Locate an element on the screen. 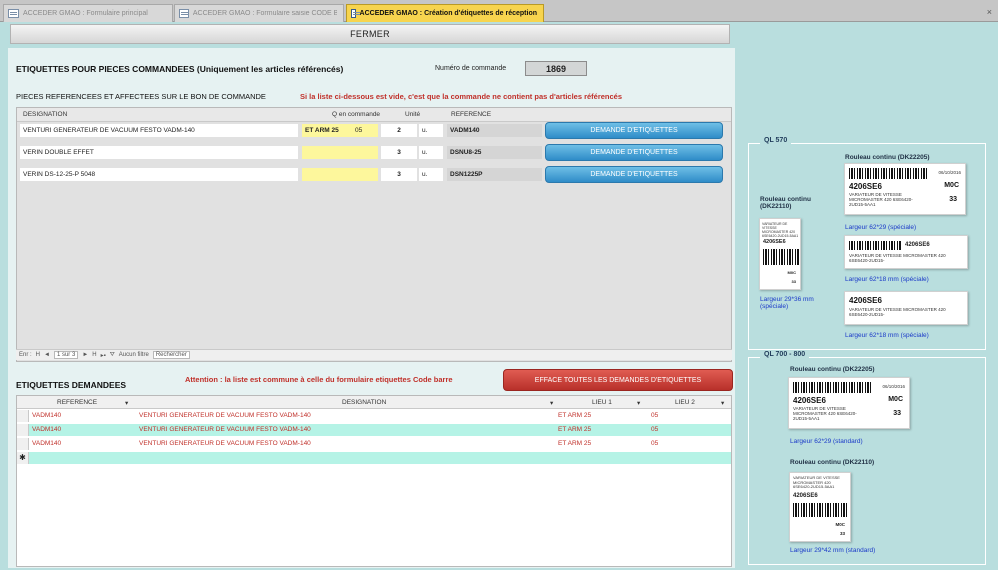 The image size is (998, 570). order-number-field: 1869 is located at coordinates (556, 68).